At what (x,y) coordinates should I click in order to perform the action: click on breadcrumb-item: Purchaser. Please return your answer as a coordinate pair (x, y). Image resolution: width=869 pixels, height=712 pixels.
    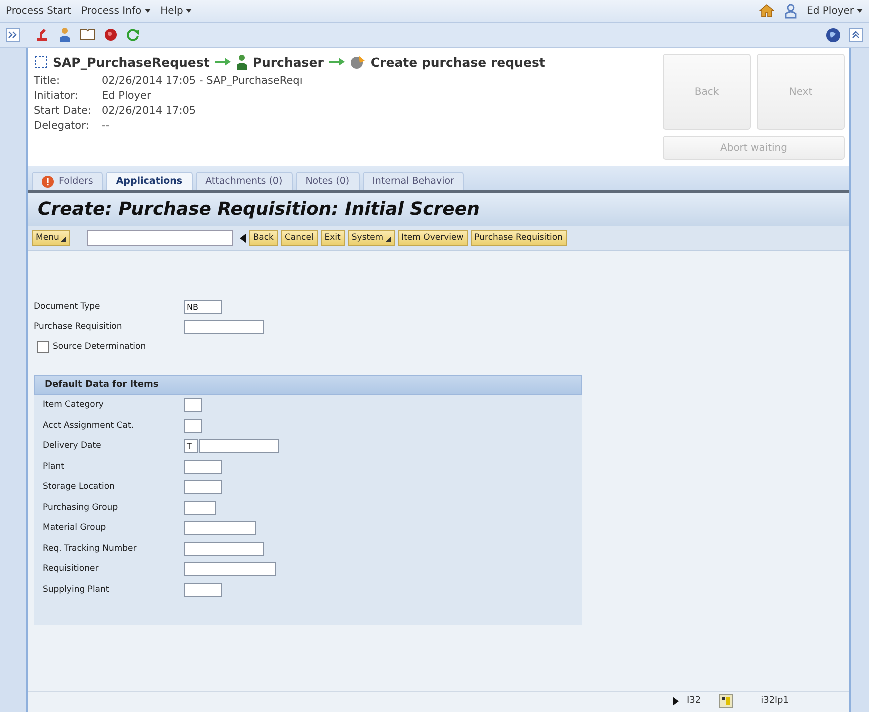
    Looking at the image, I should click on (288, 62).